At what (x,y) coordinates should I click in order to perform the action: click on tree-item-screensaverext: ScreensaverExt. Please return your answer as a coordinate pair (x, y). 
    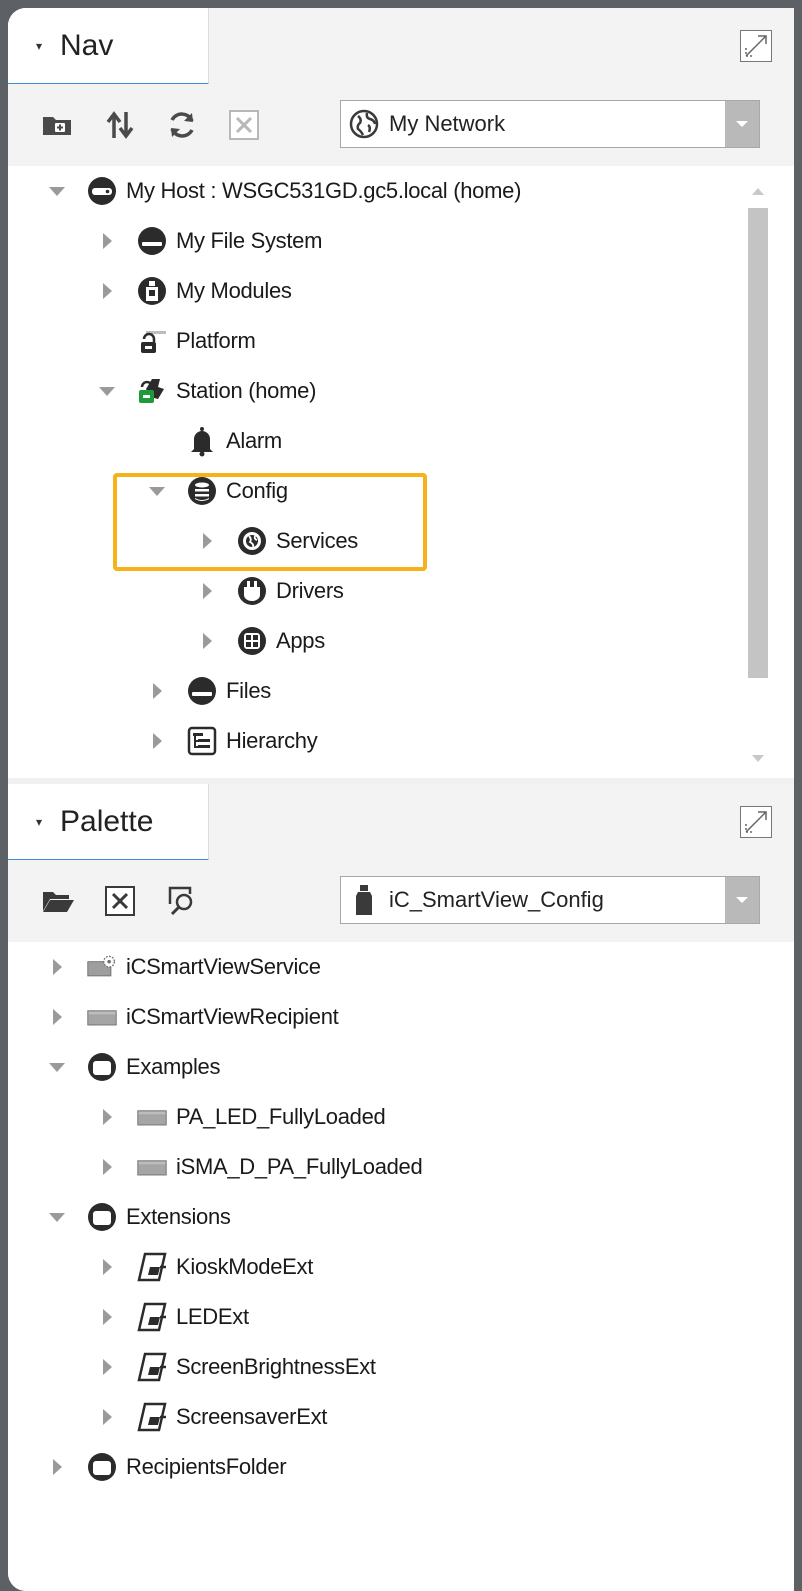
    Looking at the image, I should click on (167, 1417).